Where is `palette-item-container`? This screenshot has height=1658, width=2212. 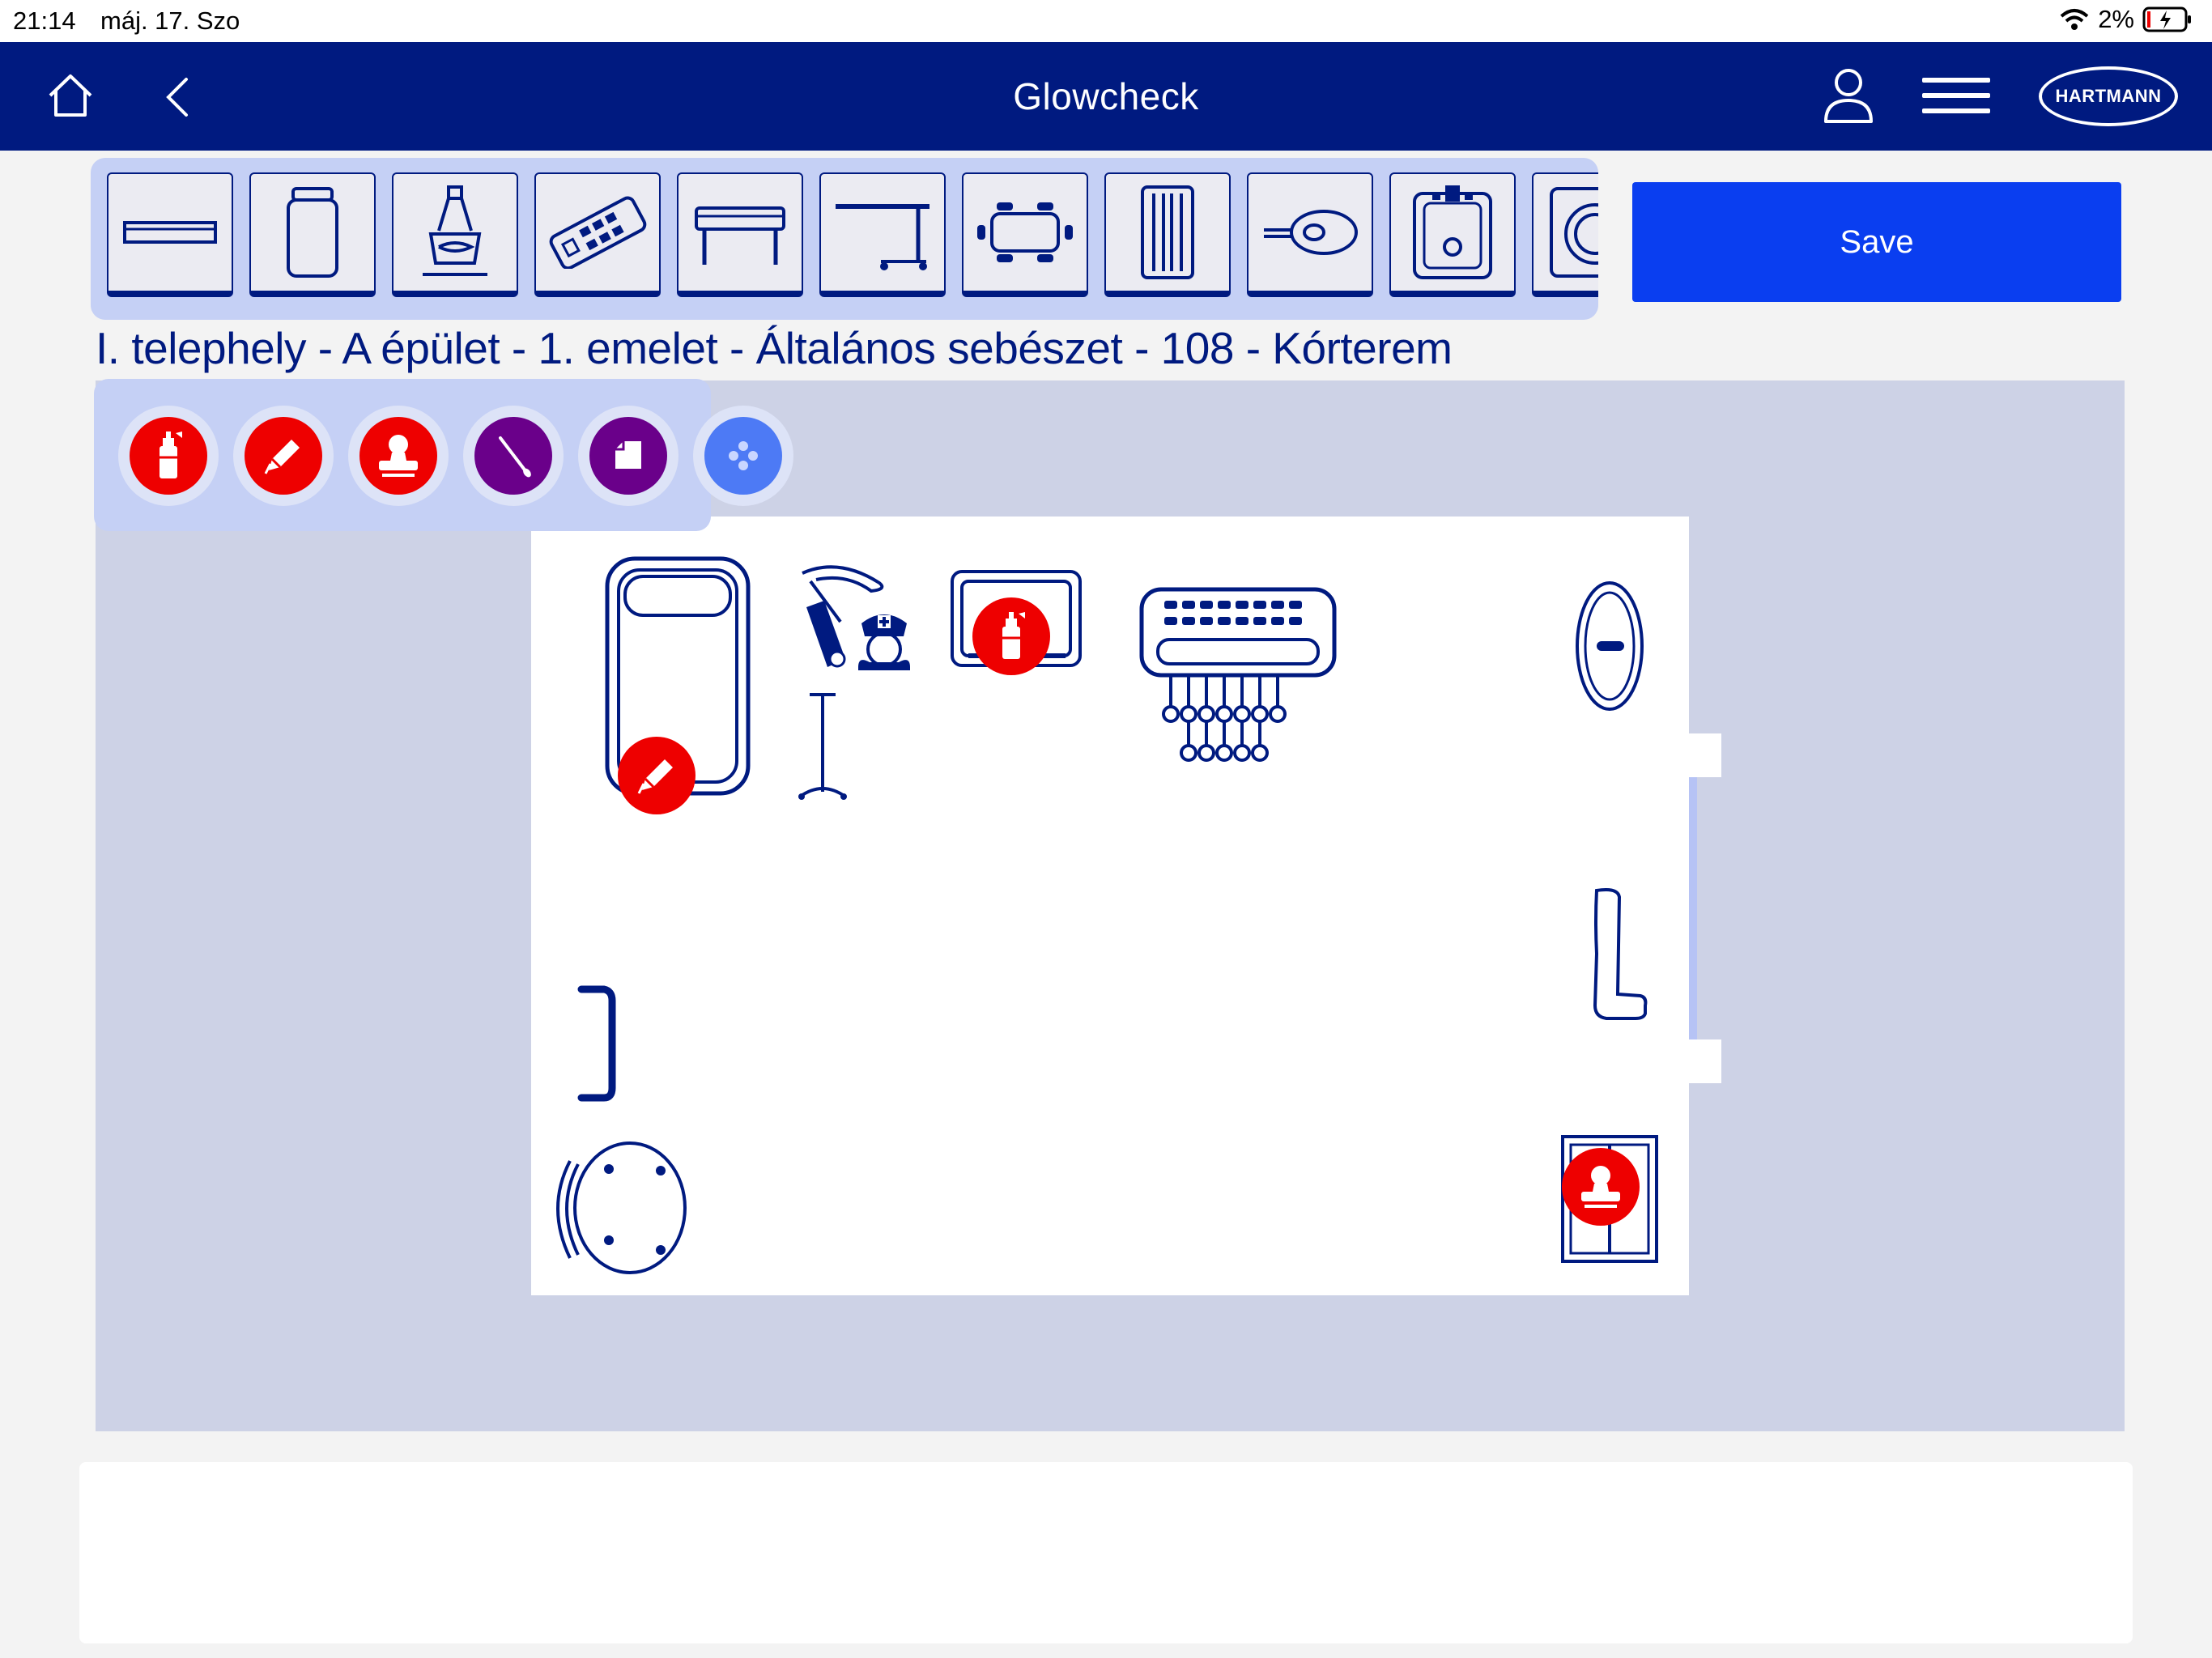 palette-item-container is located at coordinates (312, 234).